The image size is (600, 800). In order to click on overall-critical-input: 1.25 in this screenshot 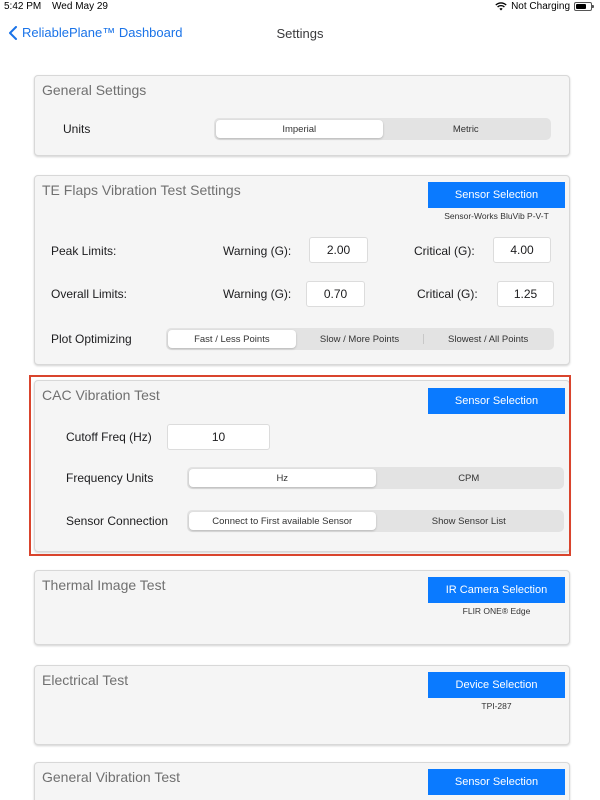, I will do `click(525, 294)`.